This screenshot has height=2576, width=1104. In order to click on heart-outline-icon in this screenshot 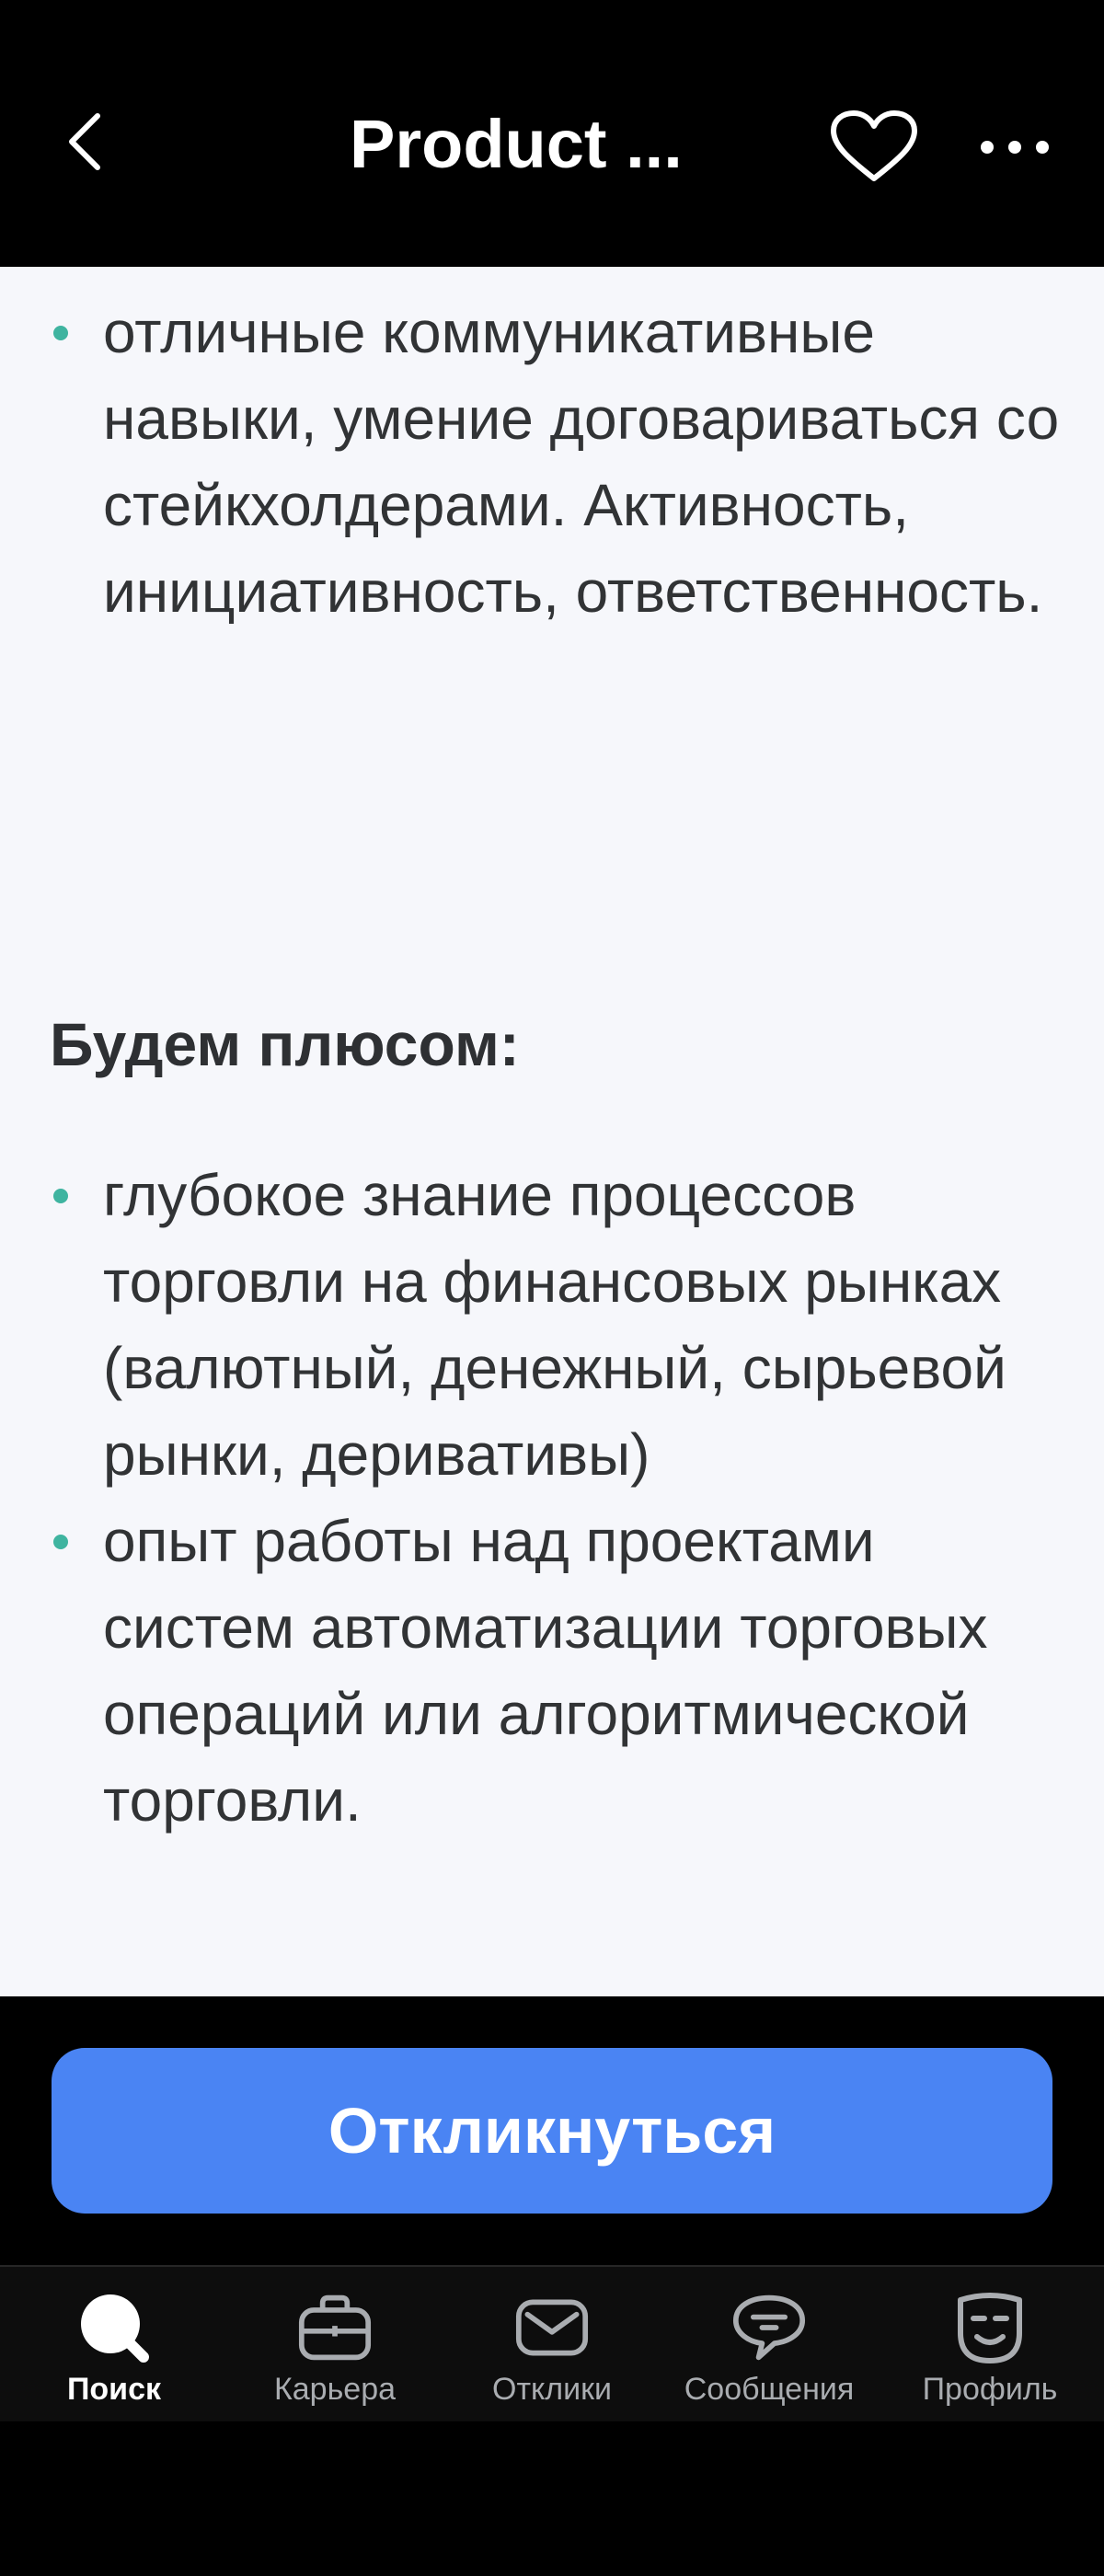, I will do `click(874, 145)`.